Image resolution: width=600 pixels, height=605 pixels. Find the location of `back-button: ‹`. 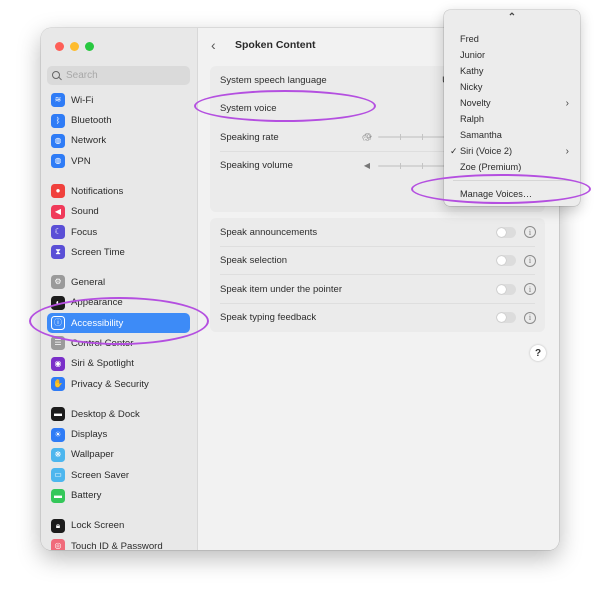

back-button: ‹ is located at coordinates (217, 45).